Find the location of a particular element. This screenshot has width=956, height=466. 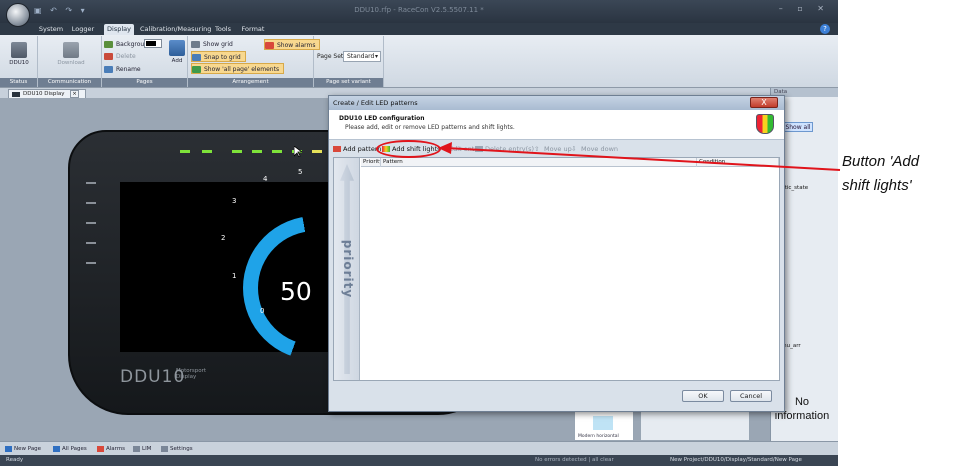

ddu10-button: DDU10 is located at coordinates (19, 54).